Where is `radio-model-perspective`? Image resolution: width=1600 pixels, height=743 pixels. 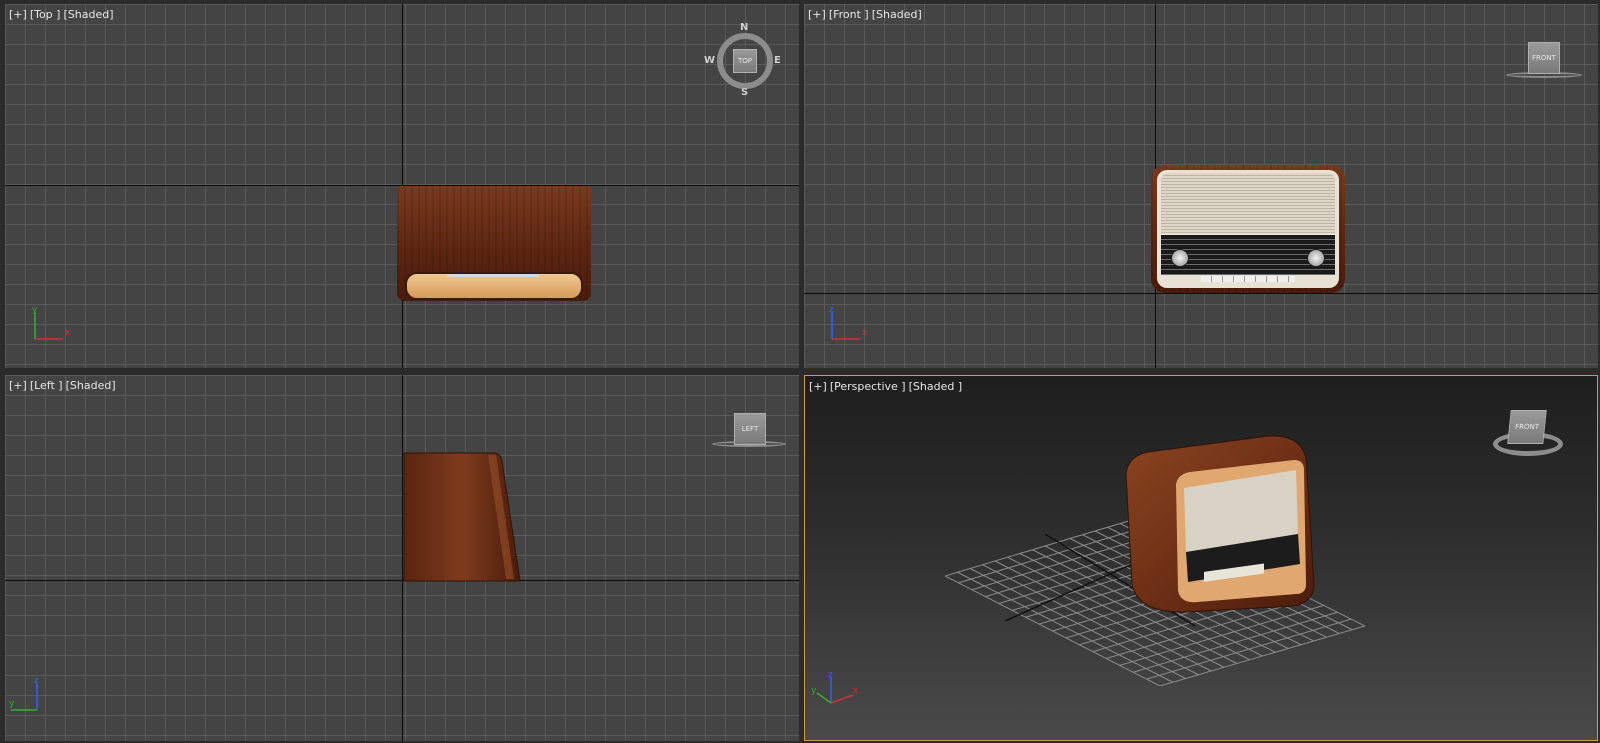
radio-model-perspective is located at coordinates (1223, 524).